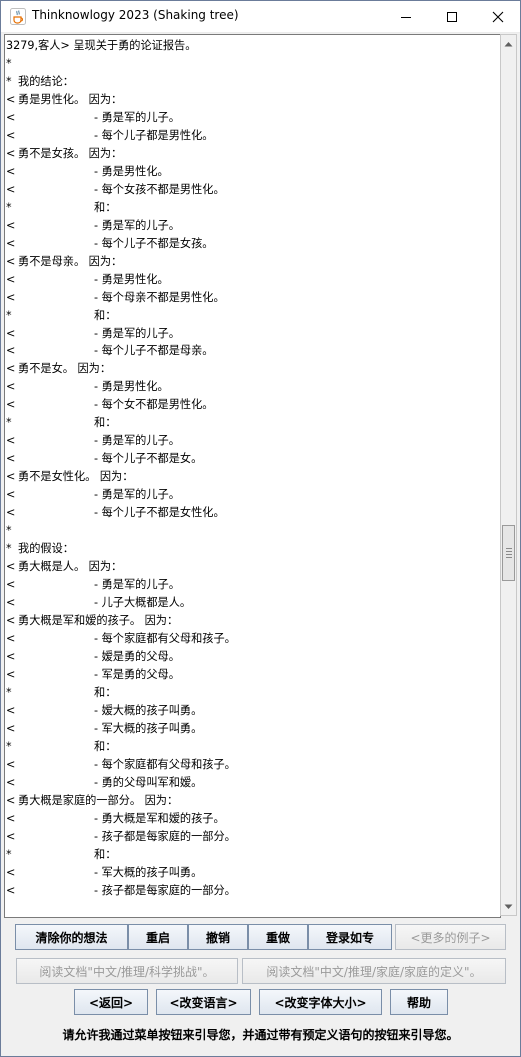  Describe the element at coordinates (253, 100) in the screenshot. I see `output-line: < 勇是男性化。 因为：` at that location.